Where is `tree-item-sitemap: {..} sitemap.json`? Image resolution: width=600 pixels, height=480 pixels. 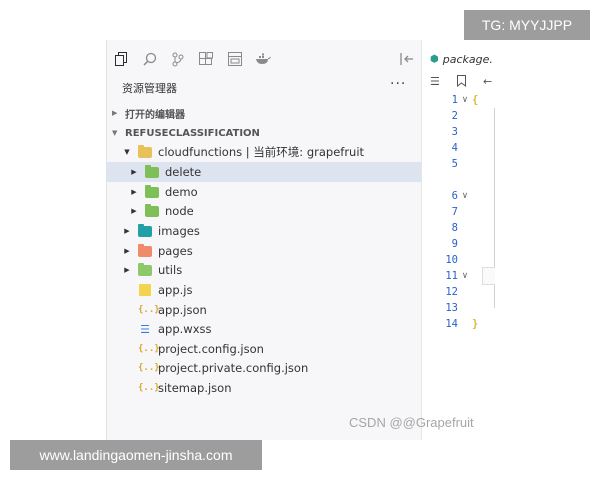 tree-item-sitemap: {..} sitemap.json is located at coordinates (279, 388).